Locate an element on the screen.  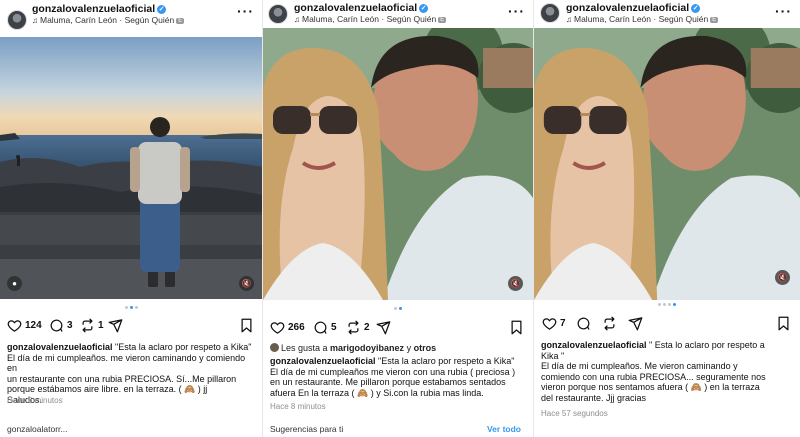
liker-avatar is located at coordinates (274, 347).